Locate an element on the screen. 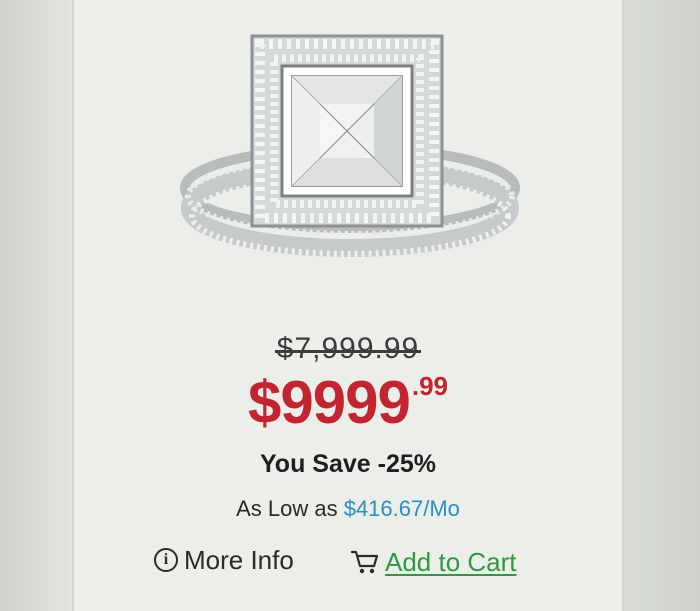  more-info-link: i More Info is located at coordinates (224, 560).